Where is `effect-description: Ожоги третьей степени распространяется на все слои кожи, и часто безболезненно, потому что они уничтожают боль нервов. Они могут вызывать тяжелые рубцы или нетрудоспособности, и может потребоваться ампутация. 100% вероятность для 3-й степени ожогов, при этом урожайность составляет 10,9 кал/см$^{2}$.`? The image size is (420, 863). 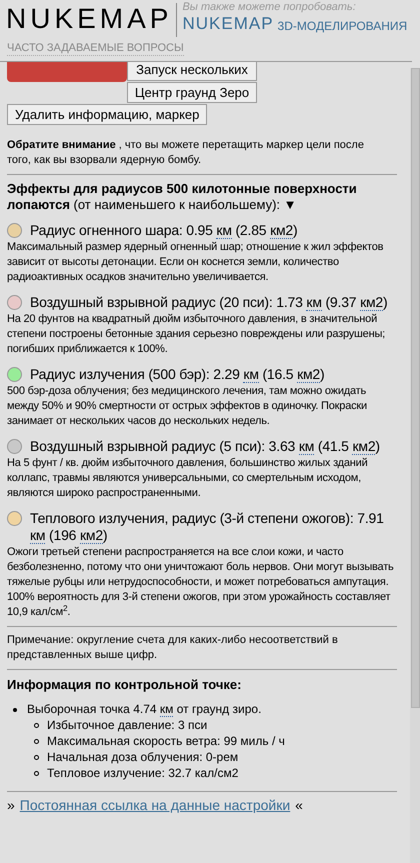 effect-description: Ожоги третьей степени распространяется на все слои кожи, и часто безболезненно, потому что они уничтожают боль нервов. Они могут вызывать тяжелые рубцы или нетрудоспособности, и может потребоваться ампутация. 100% вероятность для 3-й степени ожогов, при этом урожайность составляет 10,9 кал/см$^{2}$. is located at coordinates (201, 582).